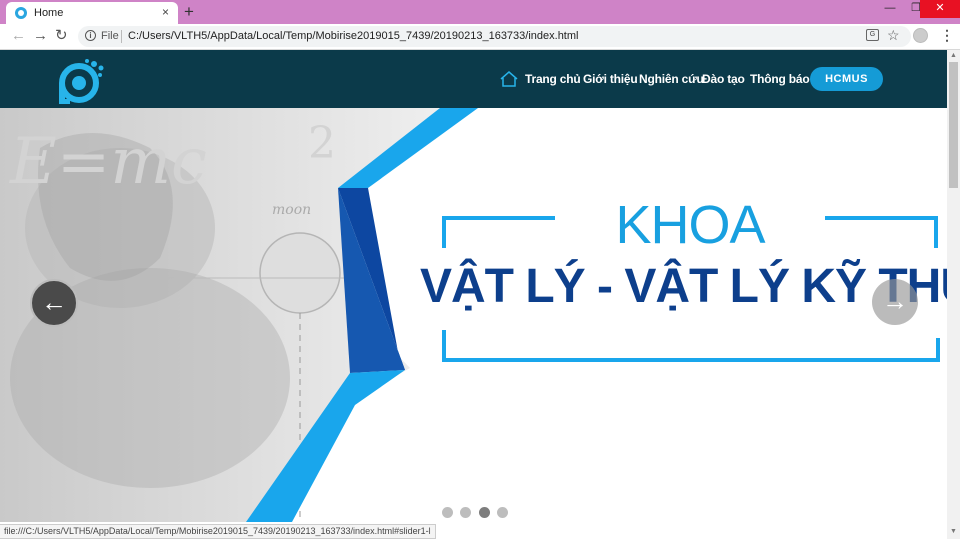 This screenshot has height=539, width=960. What do you see at coordinates (165, 12) in the screenshot?
I see `tab-close-icon: ×` at bounding box center [165, 12].